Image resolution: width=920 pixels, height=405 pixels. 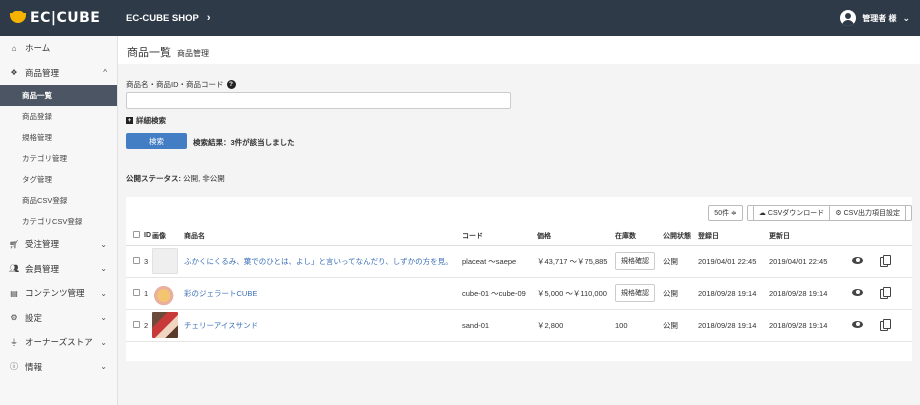 What do you see at coordinates (146, 293) in the screenshot?
I see `row-id: 1` at bounding box center [146, 293].